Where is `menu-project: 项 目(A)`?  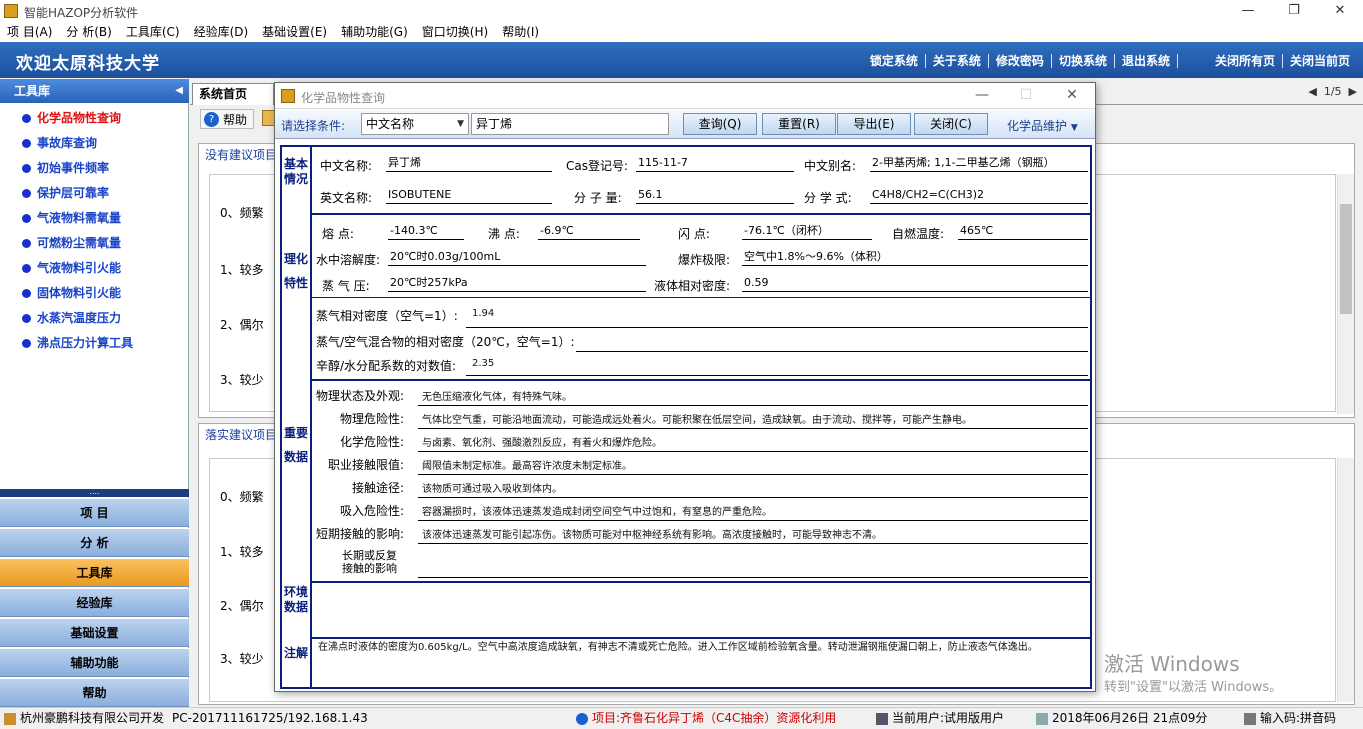
menu-project: 项 目(A) is located at coordinates (29, 32).